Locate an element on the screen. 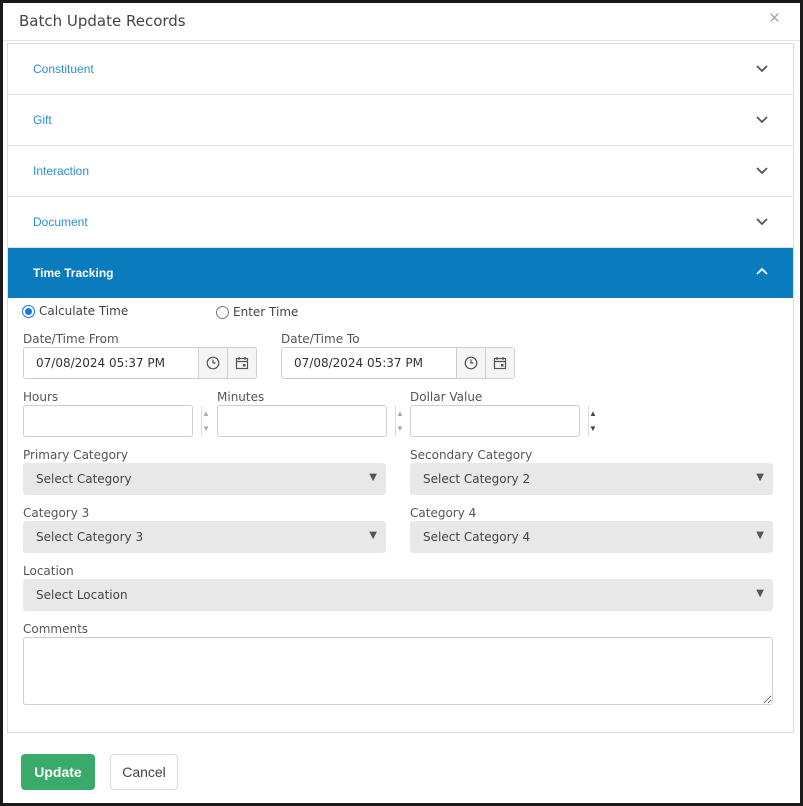  dialog-header: Batch Update Records × is located at coordinates (401, 22).